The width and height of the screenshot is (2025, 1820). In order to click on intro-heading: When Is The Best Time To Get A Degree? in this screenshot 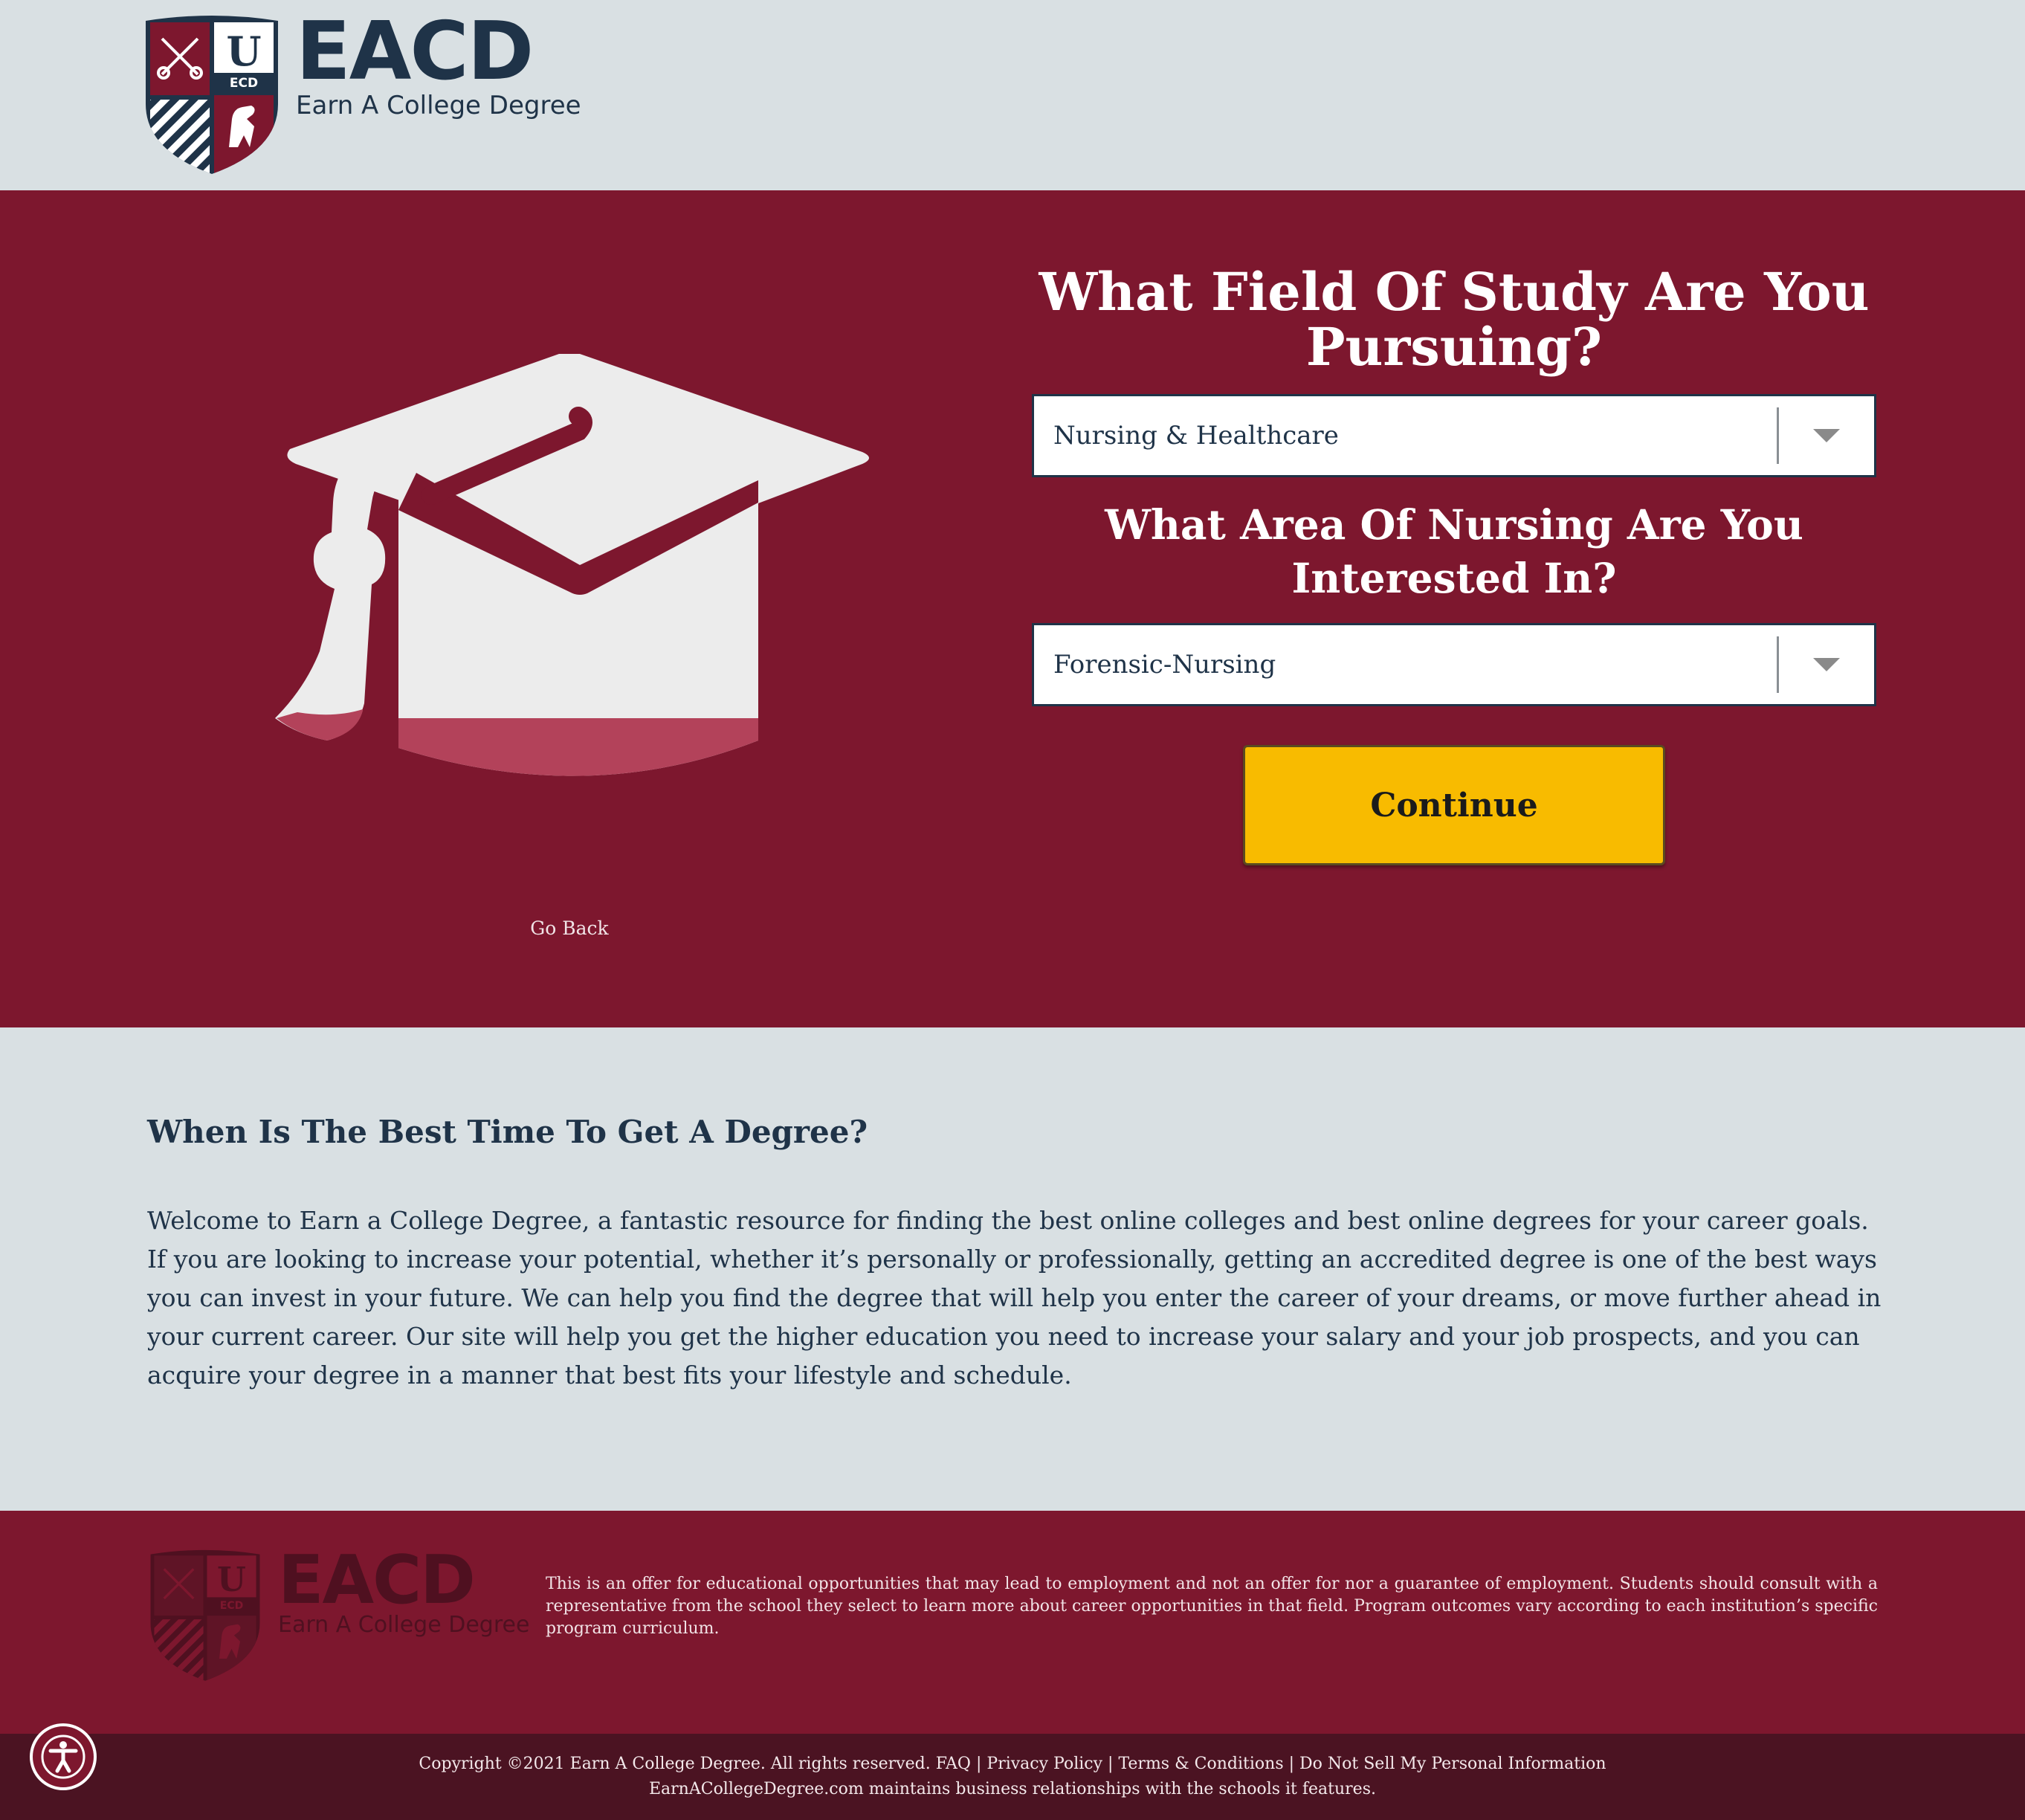, I will do `click(508, 1132)`.